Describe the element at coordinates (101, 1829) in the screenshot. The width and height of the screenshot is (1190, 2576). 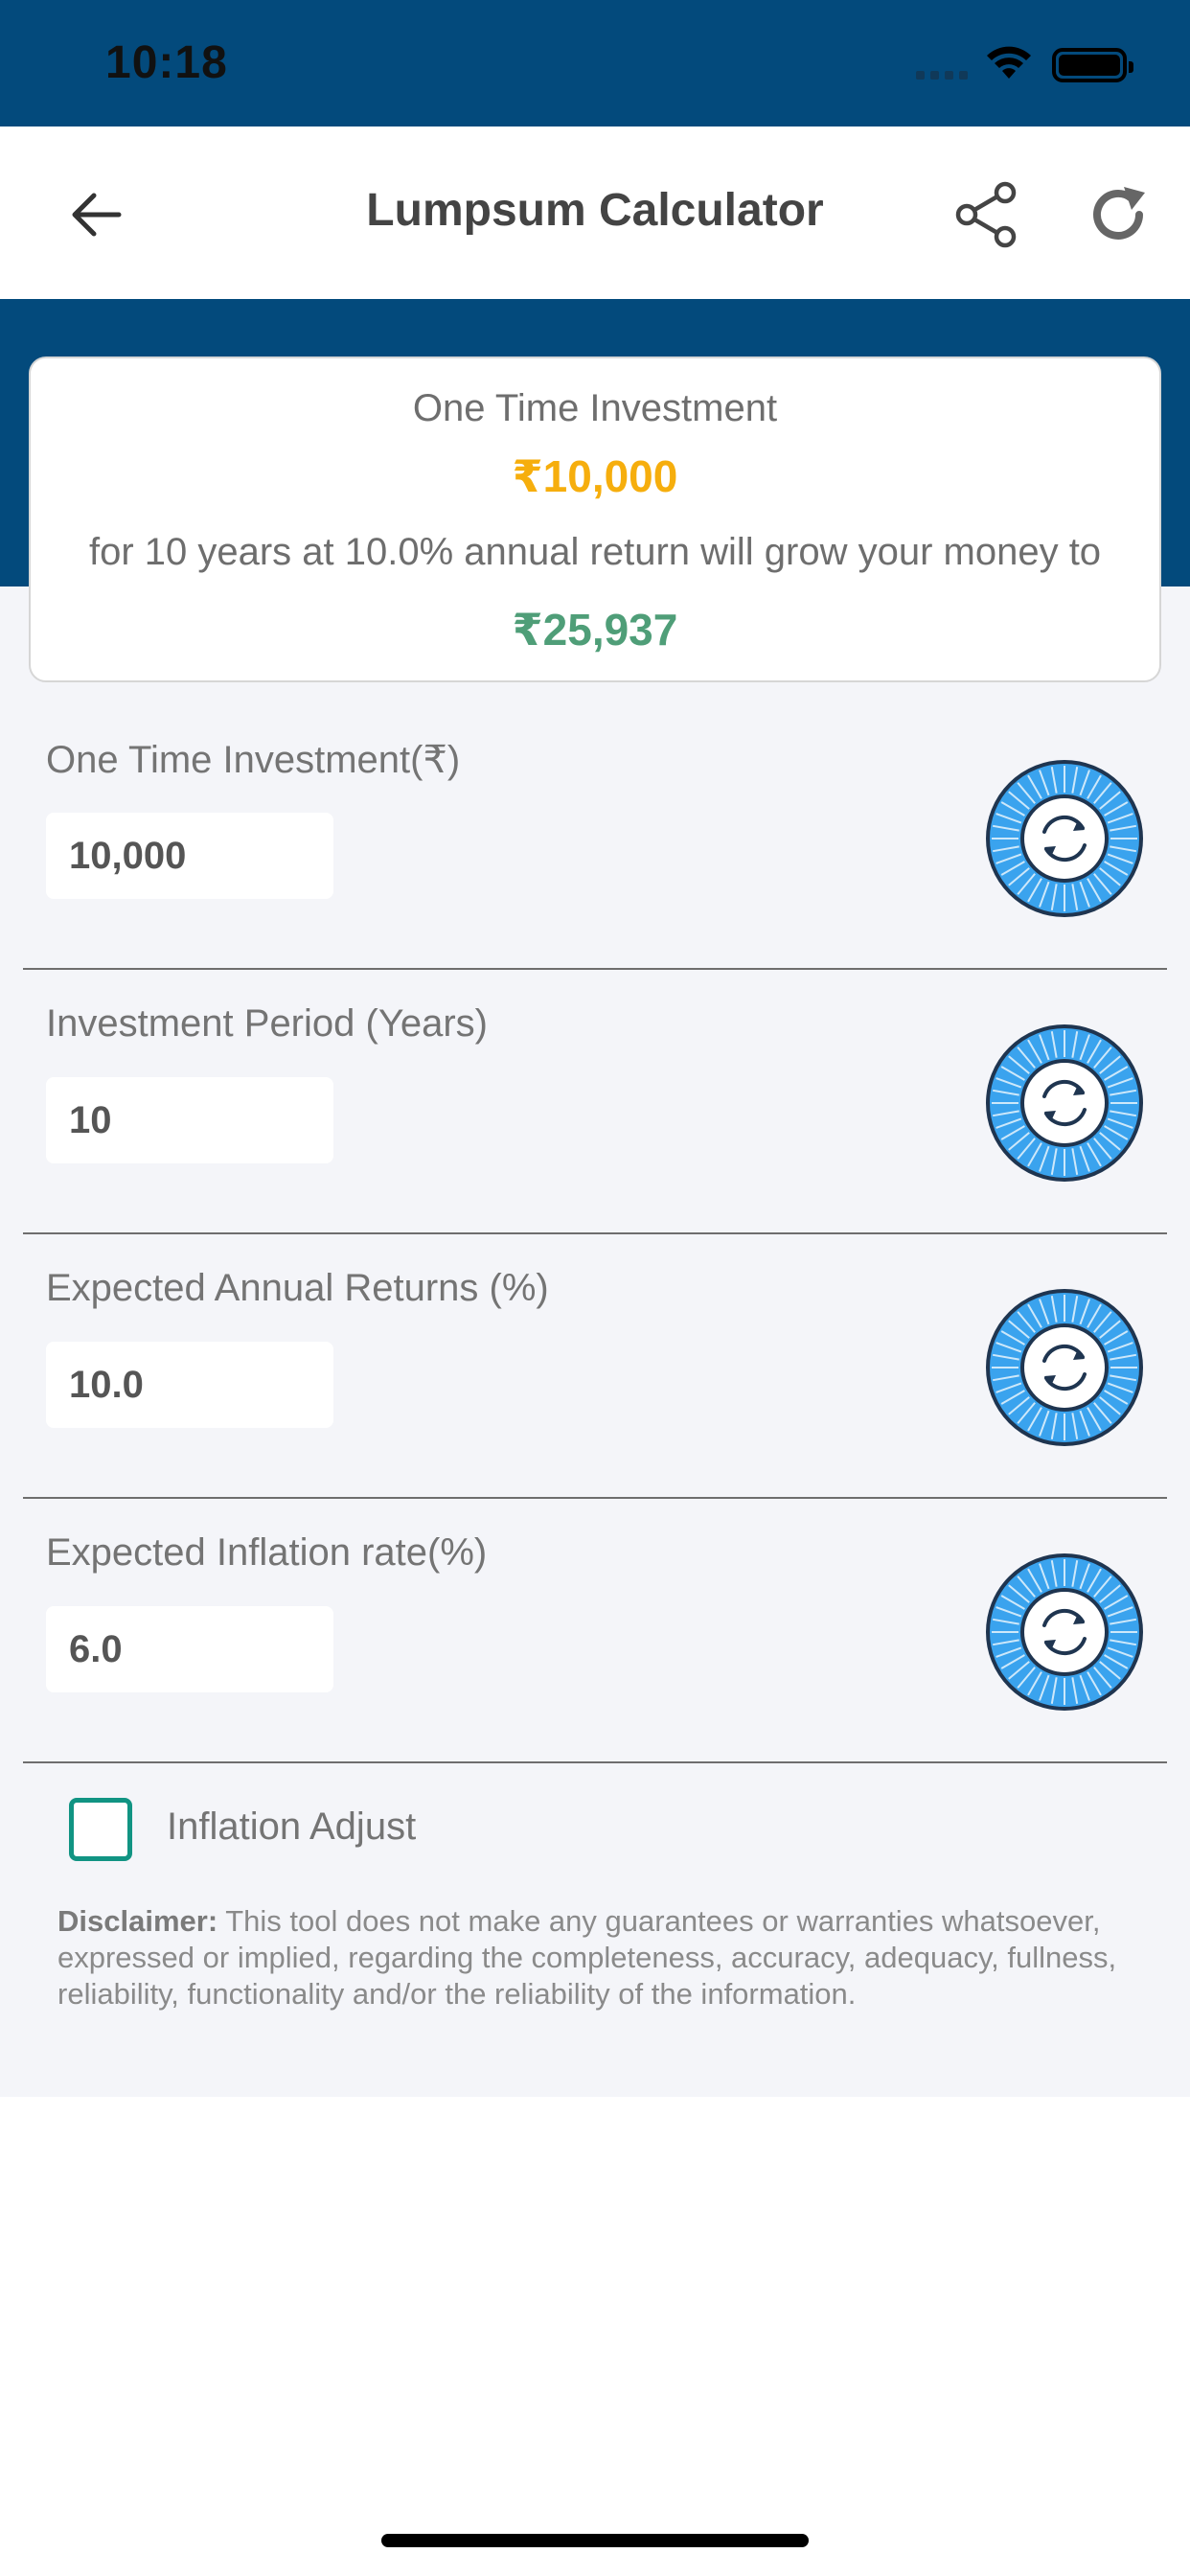
I see `inflation-adjust-checkbox` at that location.